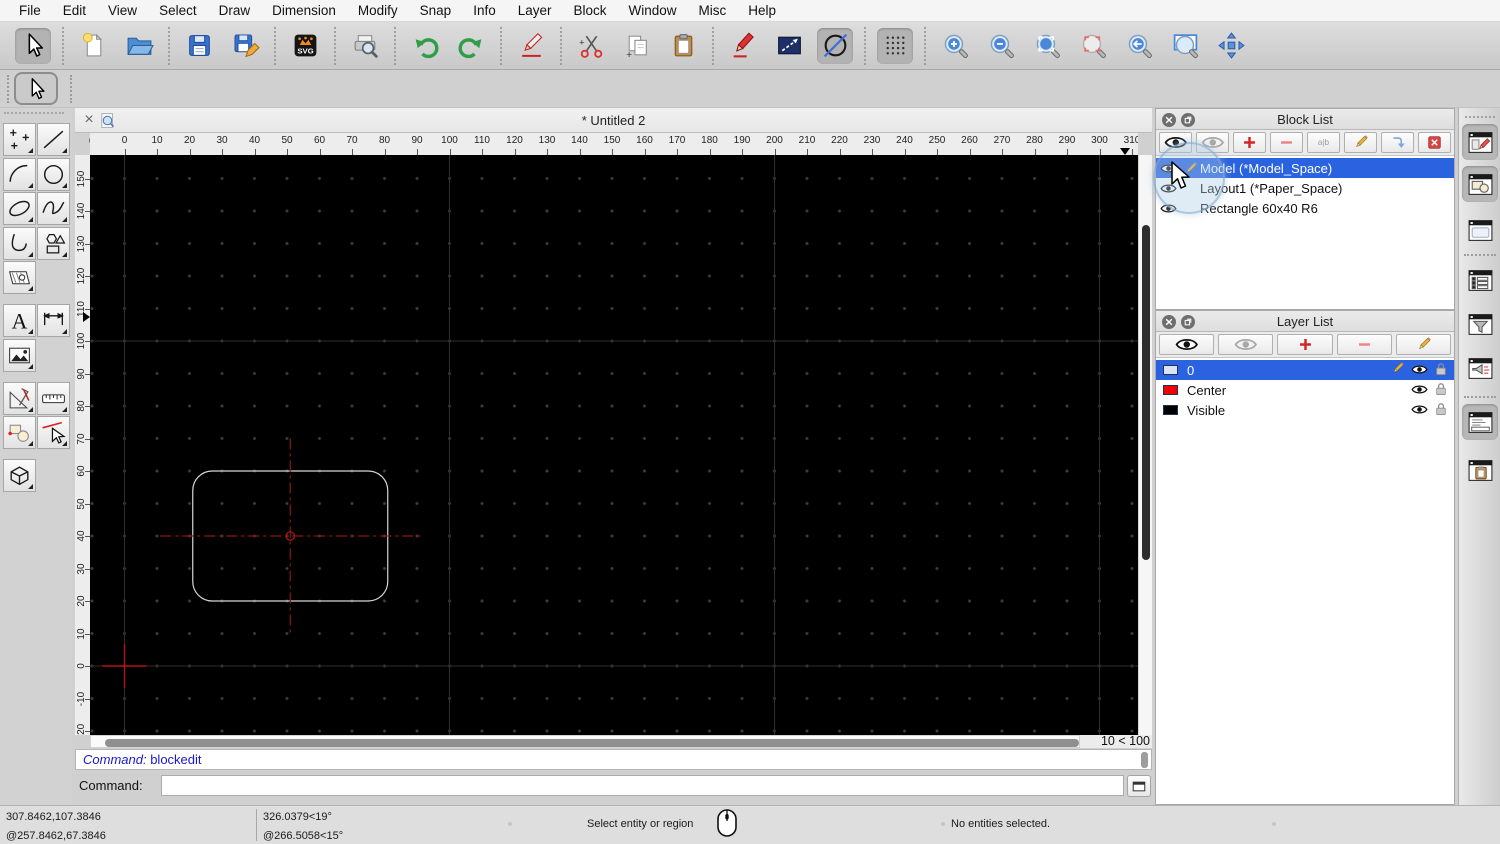  What do you see at coordinates (19, 174) in the screenshot?
I see `tool-arc` at bounding box center [19, 174].